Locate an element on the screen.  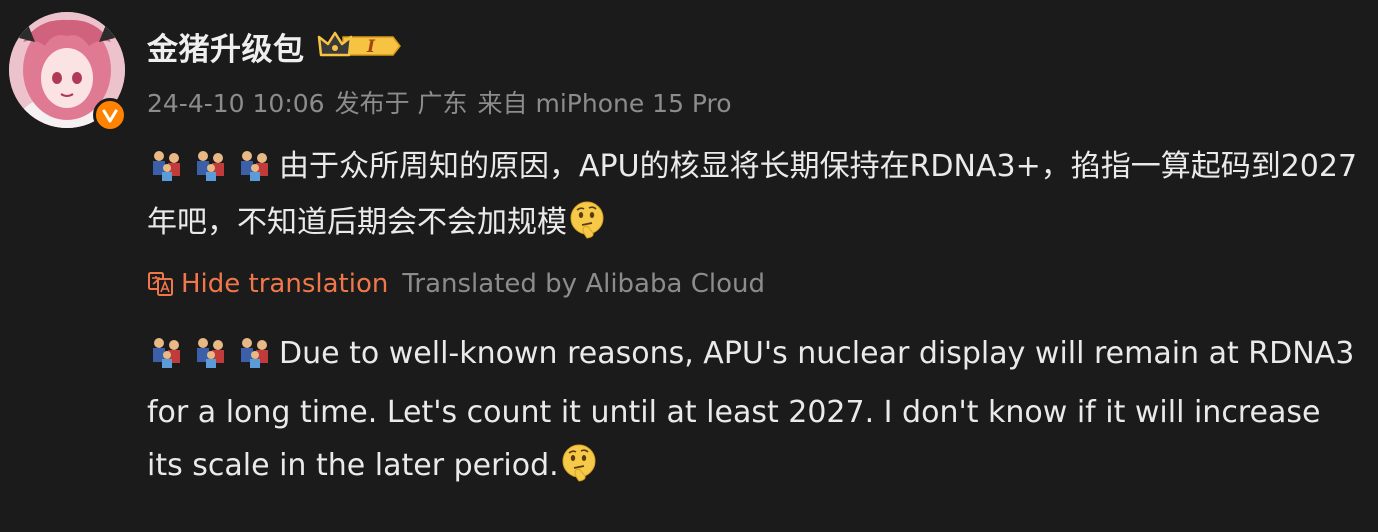
member-crown-badge: I is located at coordinates (359, 46).